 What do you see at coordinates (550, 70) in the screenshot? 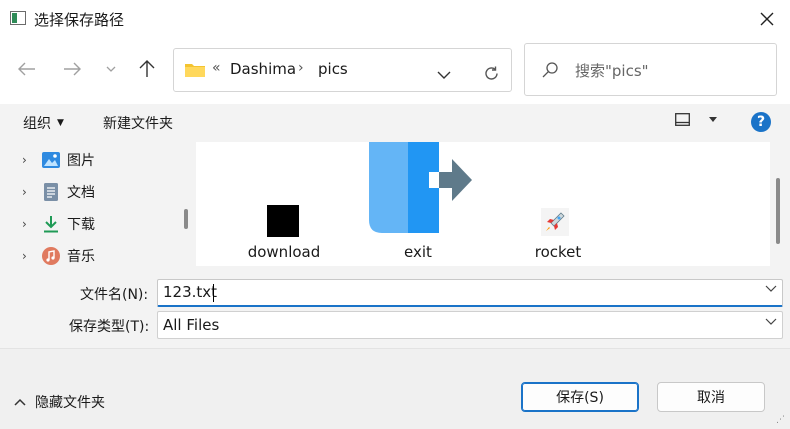
I see `search-icon` at bounding box center [550, 70].